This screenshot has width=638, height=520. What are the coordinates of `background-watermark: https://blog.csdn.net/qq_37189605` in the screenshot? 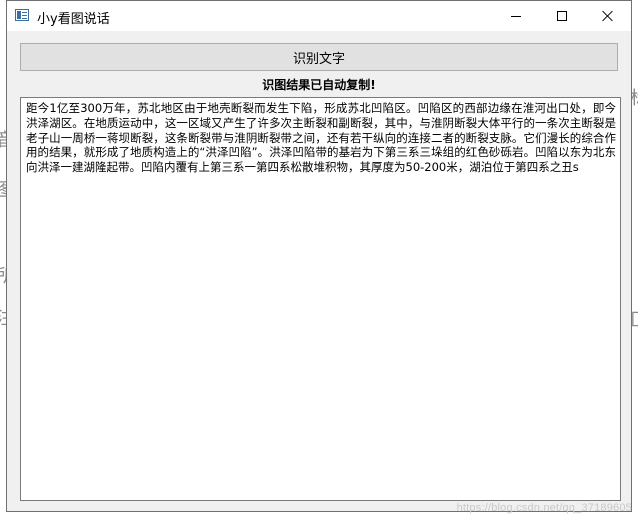 It's located at (544, 508).